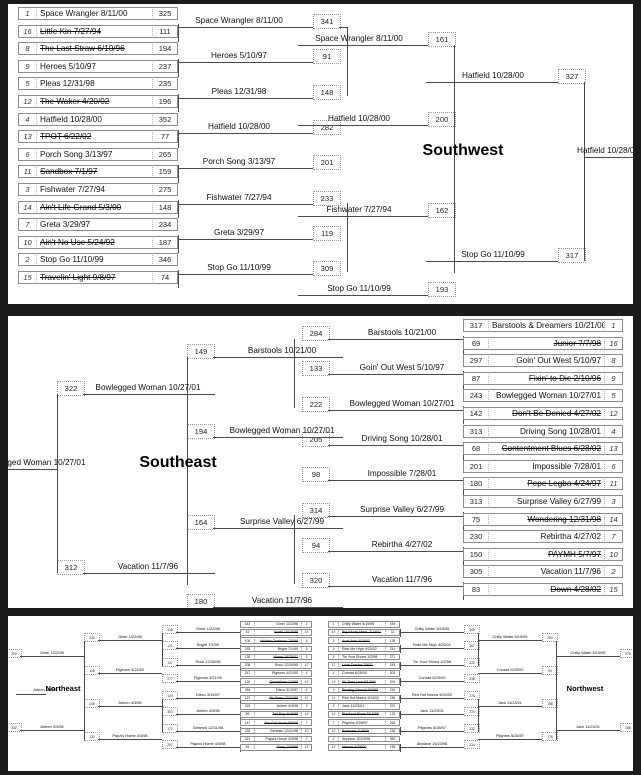 The width and height of the screenshot is (641, 775). What do you see at coordinates (276, 657) in the screenshot?
I see `seed-row: 130 Worry 10/28/01 5` at bounding box center [276, 657].